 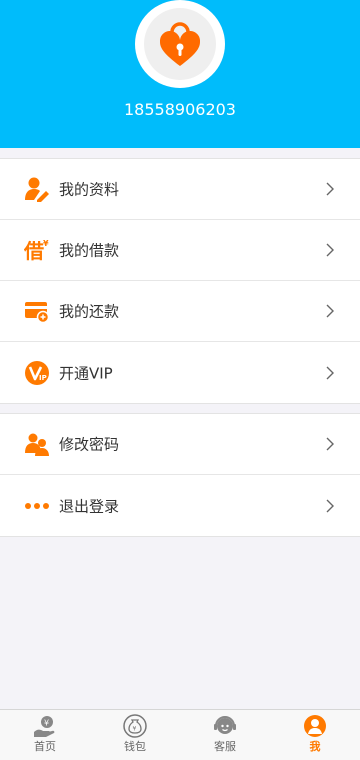 What do you see at coordinates (89, 311) in the screenshot?
I see `menu-label: 我的还款` at bounding box center [89, 311].